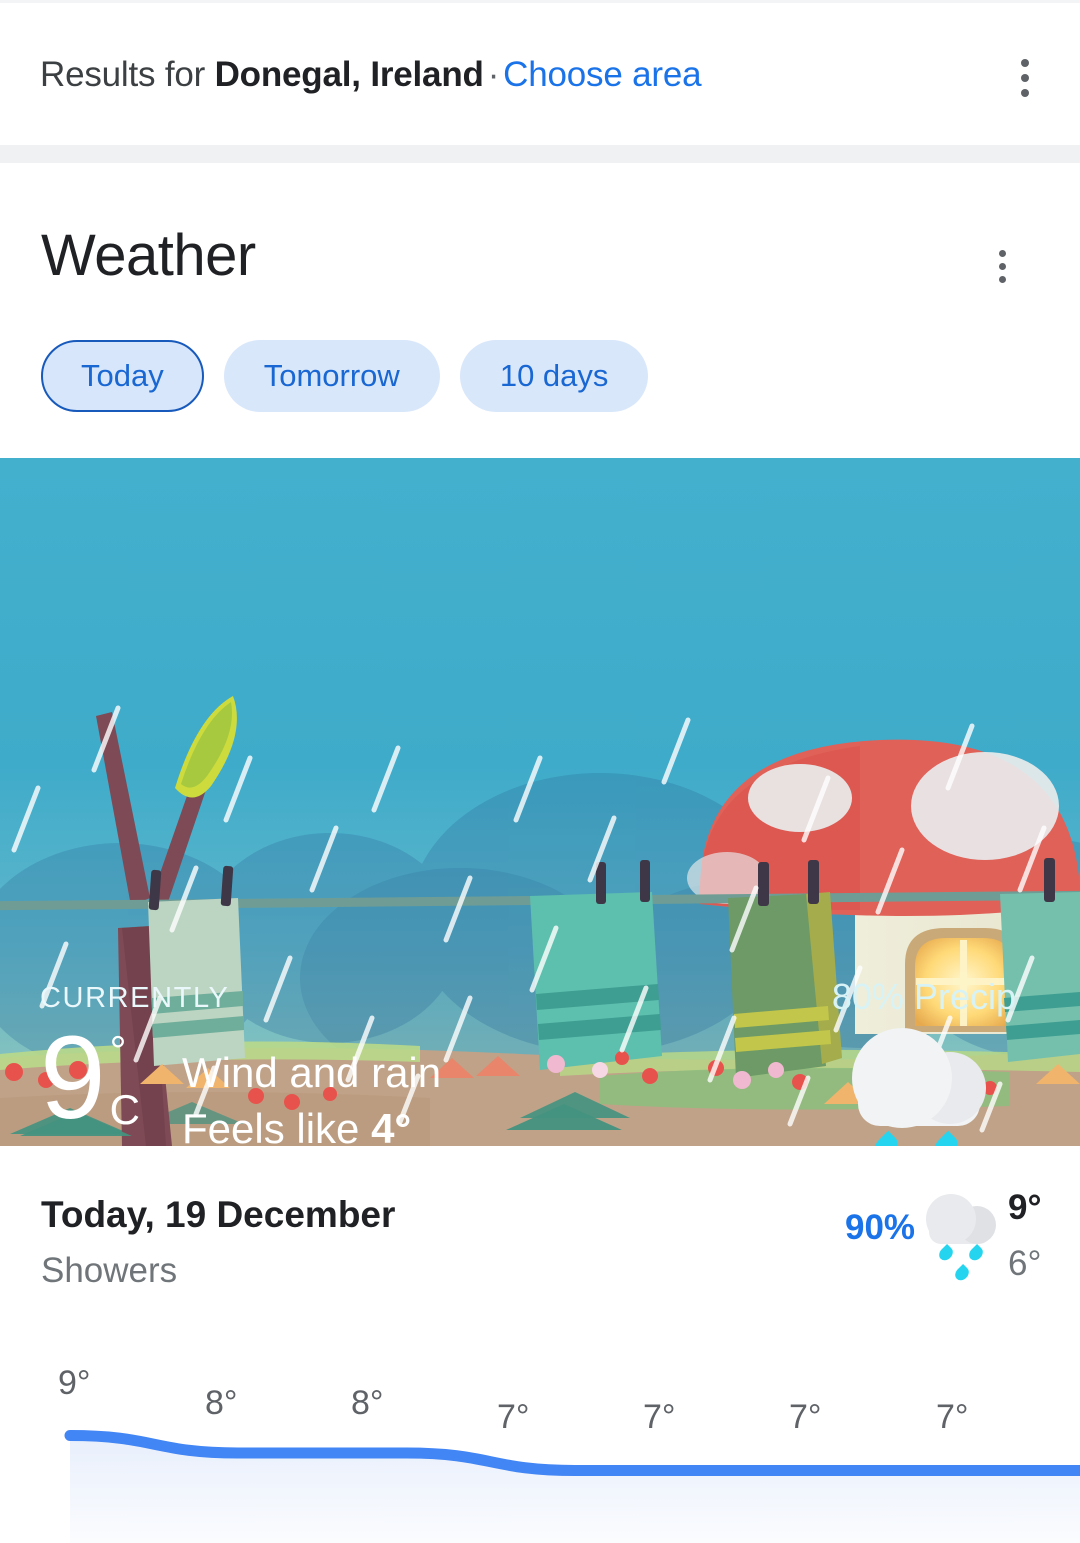 The image size is (1080, 1543). I want to click on today-forecast-row: Today, 19 December Showers 90% 9° 6°, so click(540, 1241).